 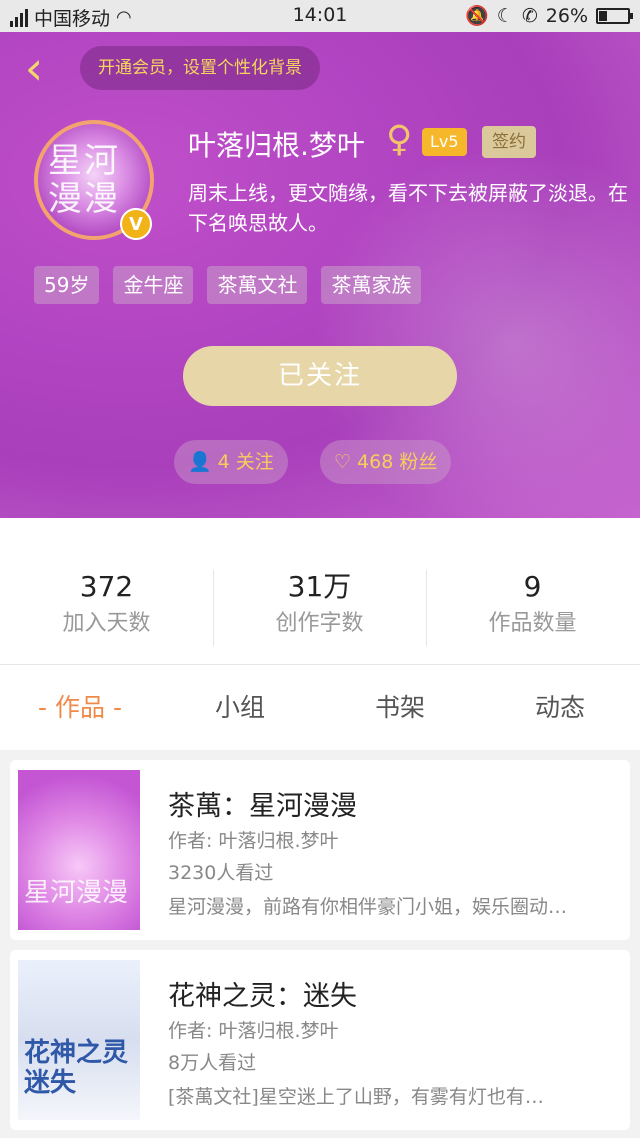 I want to click on chevron-left-icon: ‹, so click(x=34, y=68).